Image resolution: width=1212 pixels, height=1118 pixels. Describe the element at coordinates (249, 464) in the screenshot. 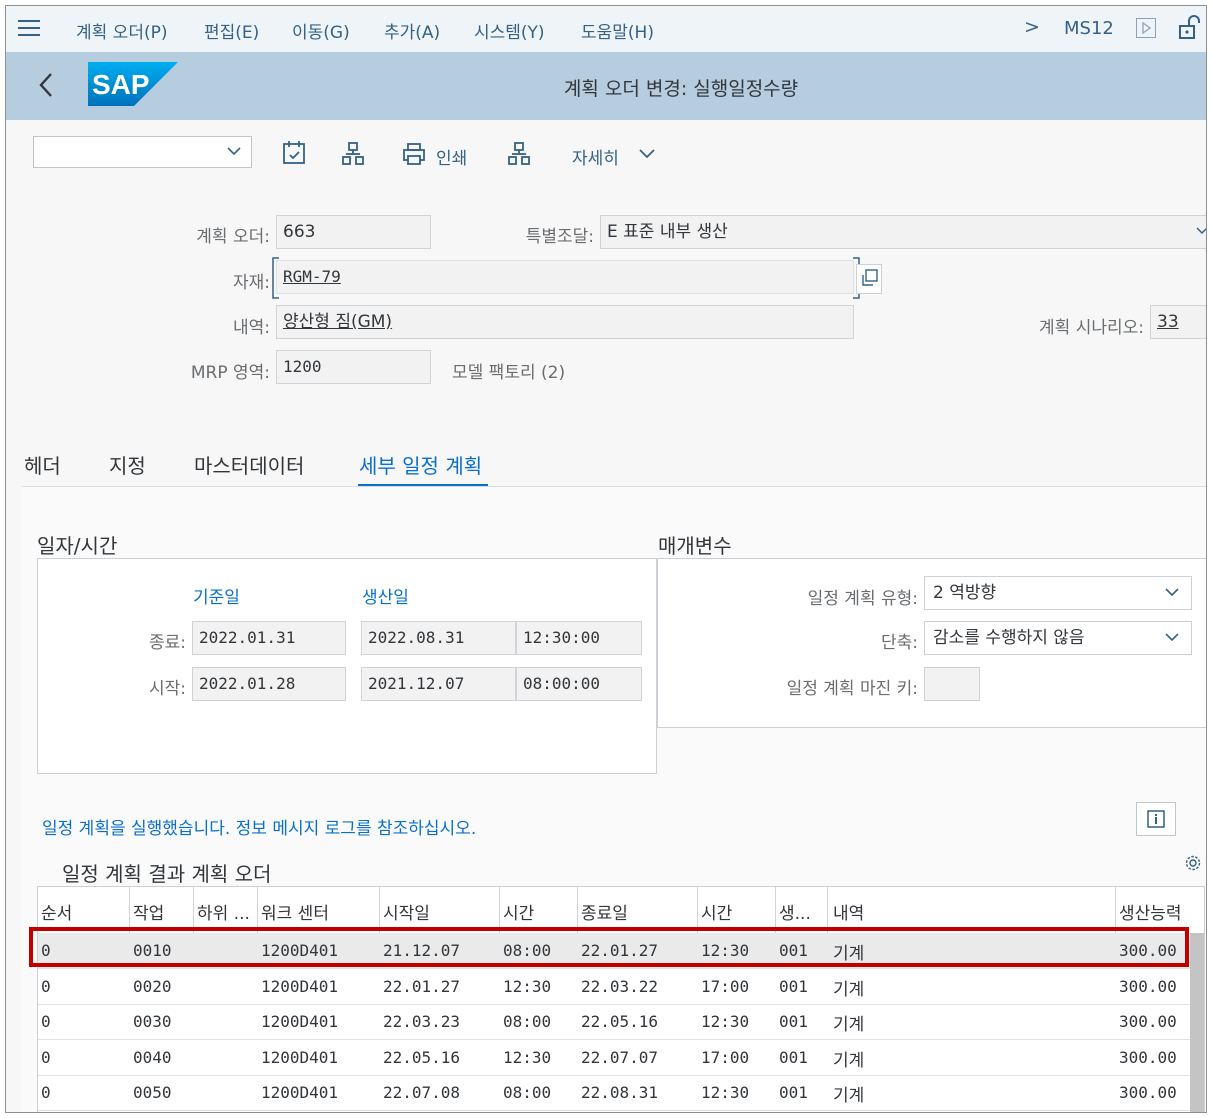

I see `tab-master-data: 마스터데이터` at that location.